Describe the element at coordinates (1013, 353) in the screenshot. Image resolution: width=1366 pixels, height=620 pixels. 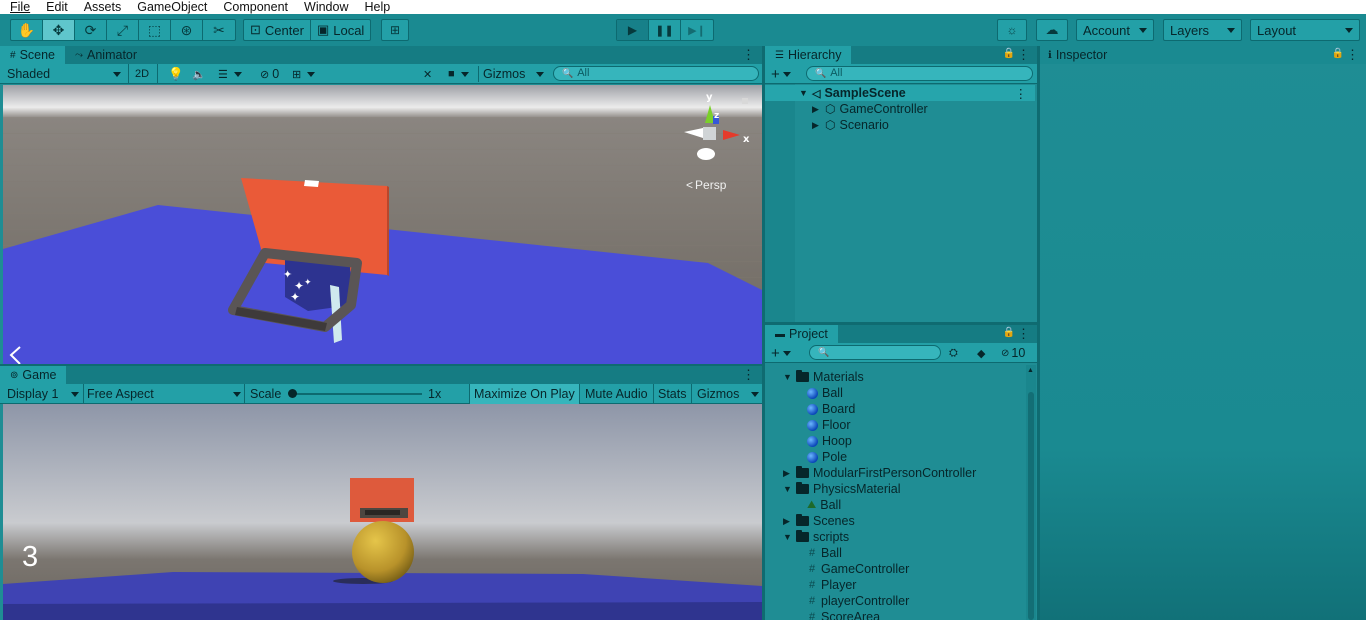
I see `hidden-packages-toggle: ⊘ 10` at that location.